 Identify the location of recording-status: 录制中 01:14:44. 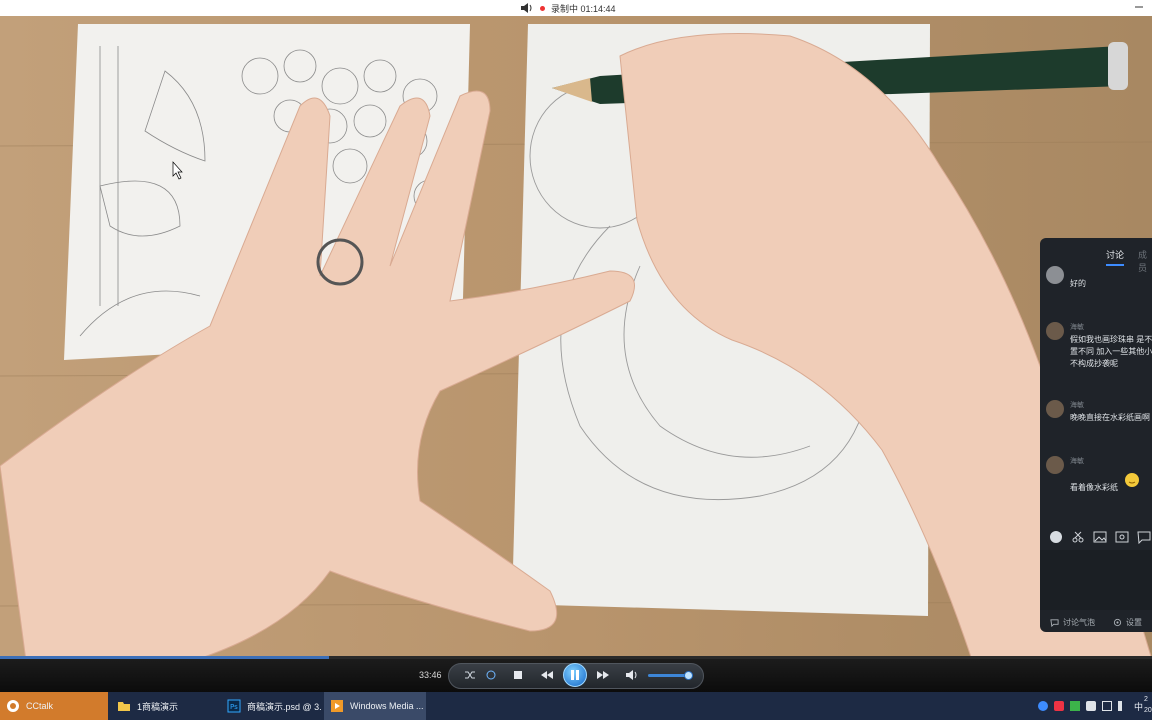
(583, 8).